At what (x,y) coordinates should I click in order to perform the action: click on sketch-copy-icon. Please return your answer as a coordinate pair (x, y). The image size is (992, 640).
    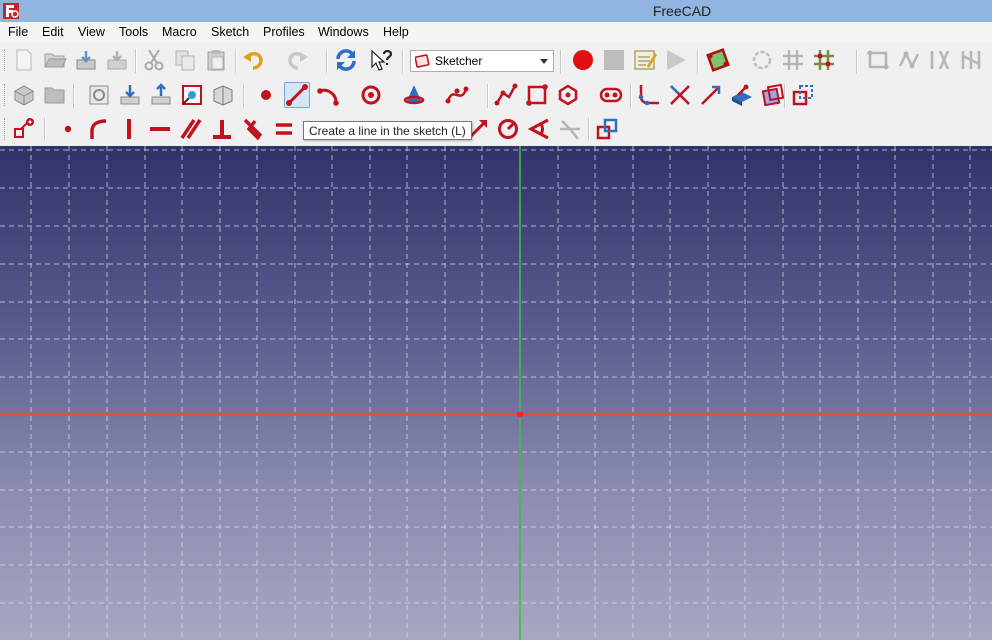
    Looking at the image, I should click on (909, 60).